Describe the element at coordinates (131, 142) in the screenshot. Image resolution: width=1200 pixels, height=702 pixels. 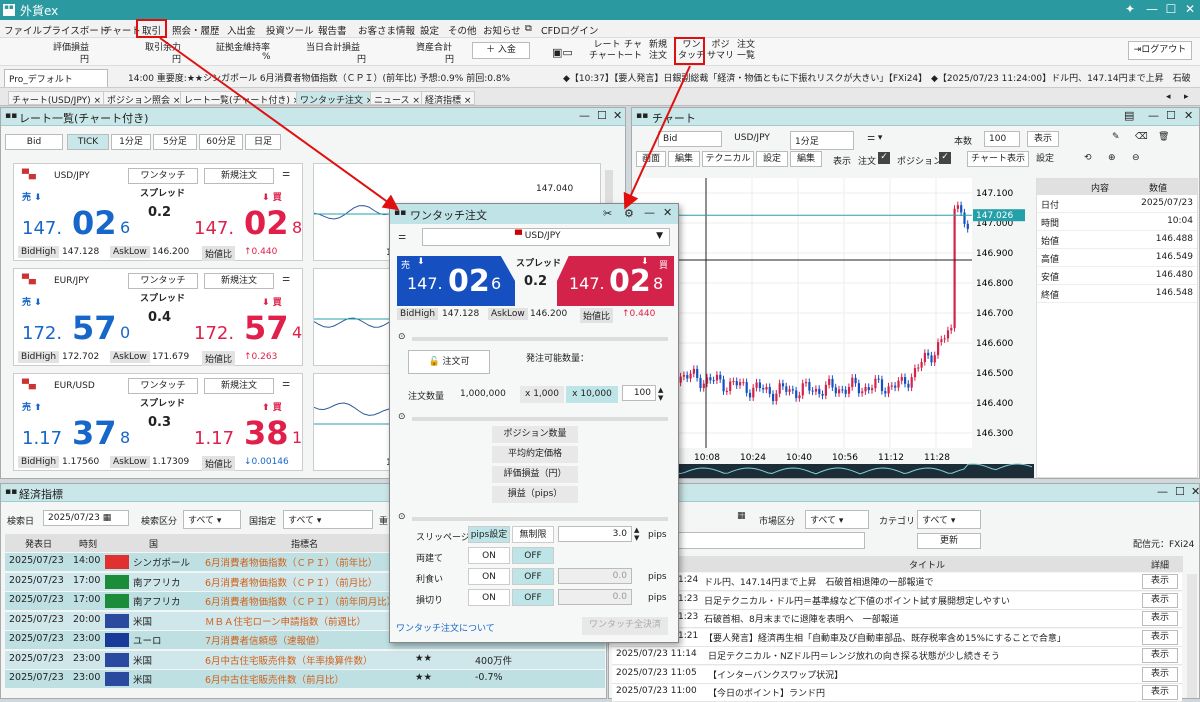
I see `period-1min: 1分足` at that location.